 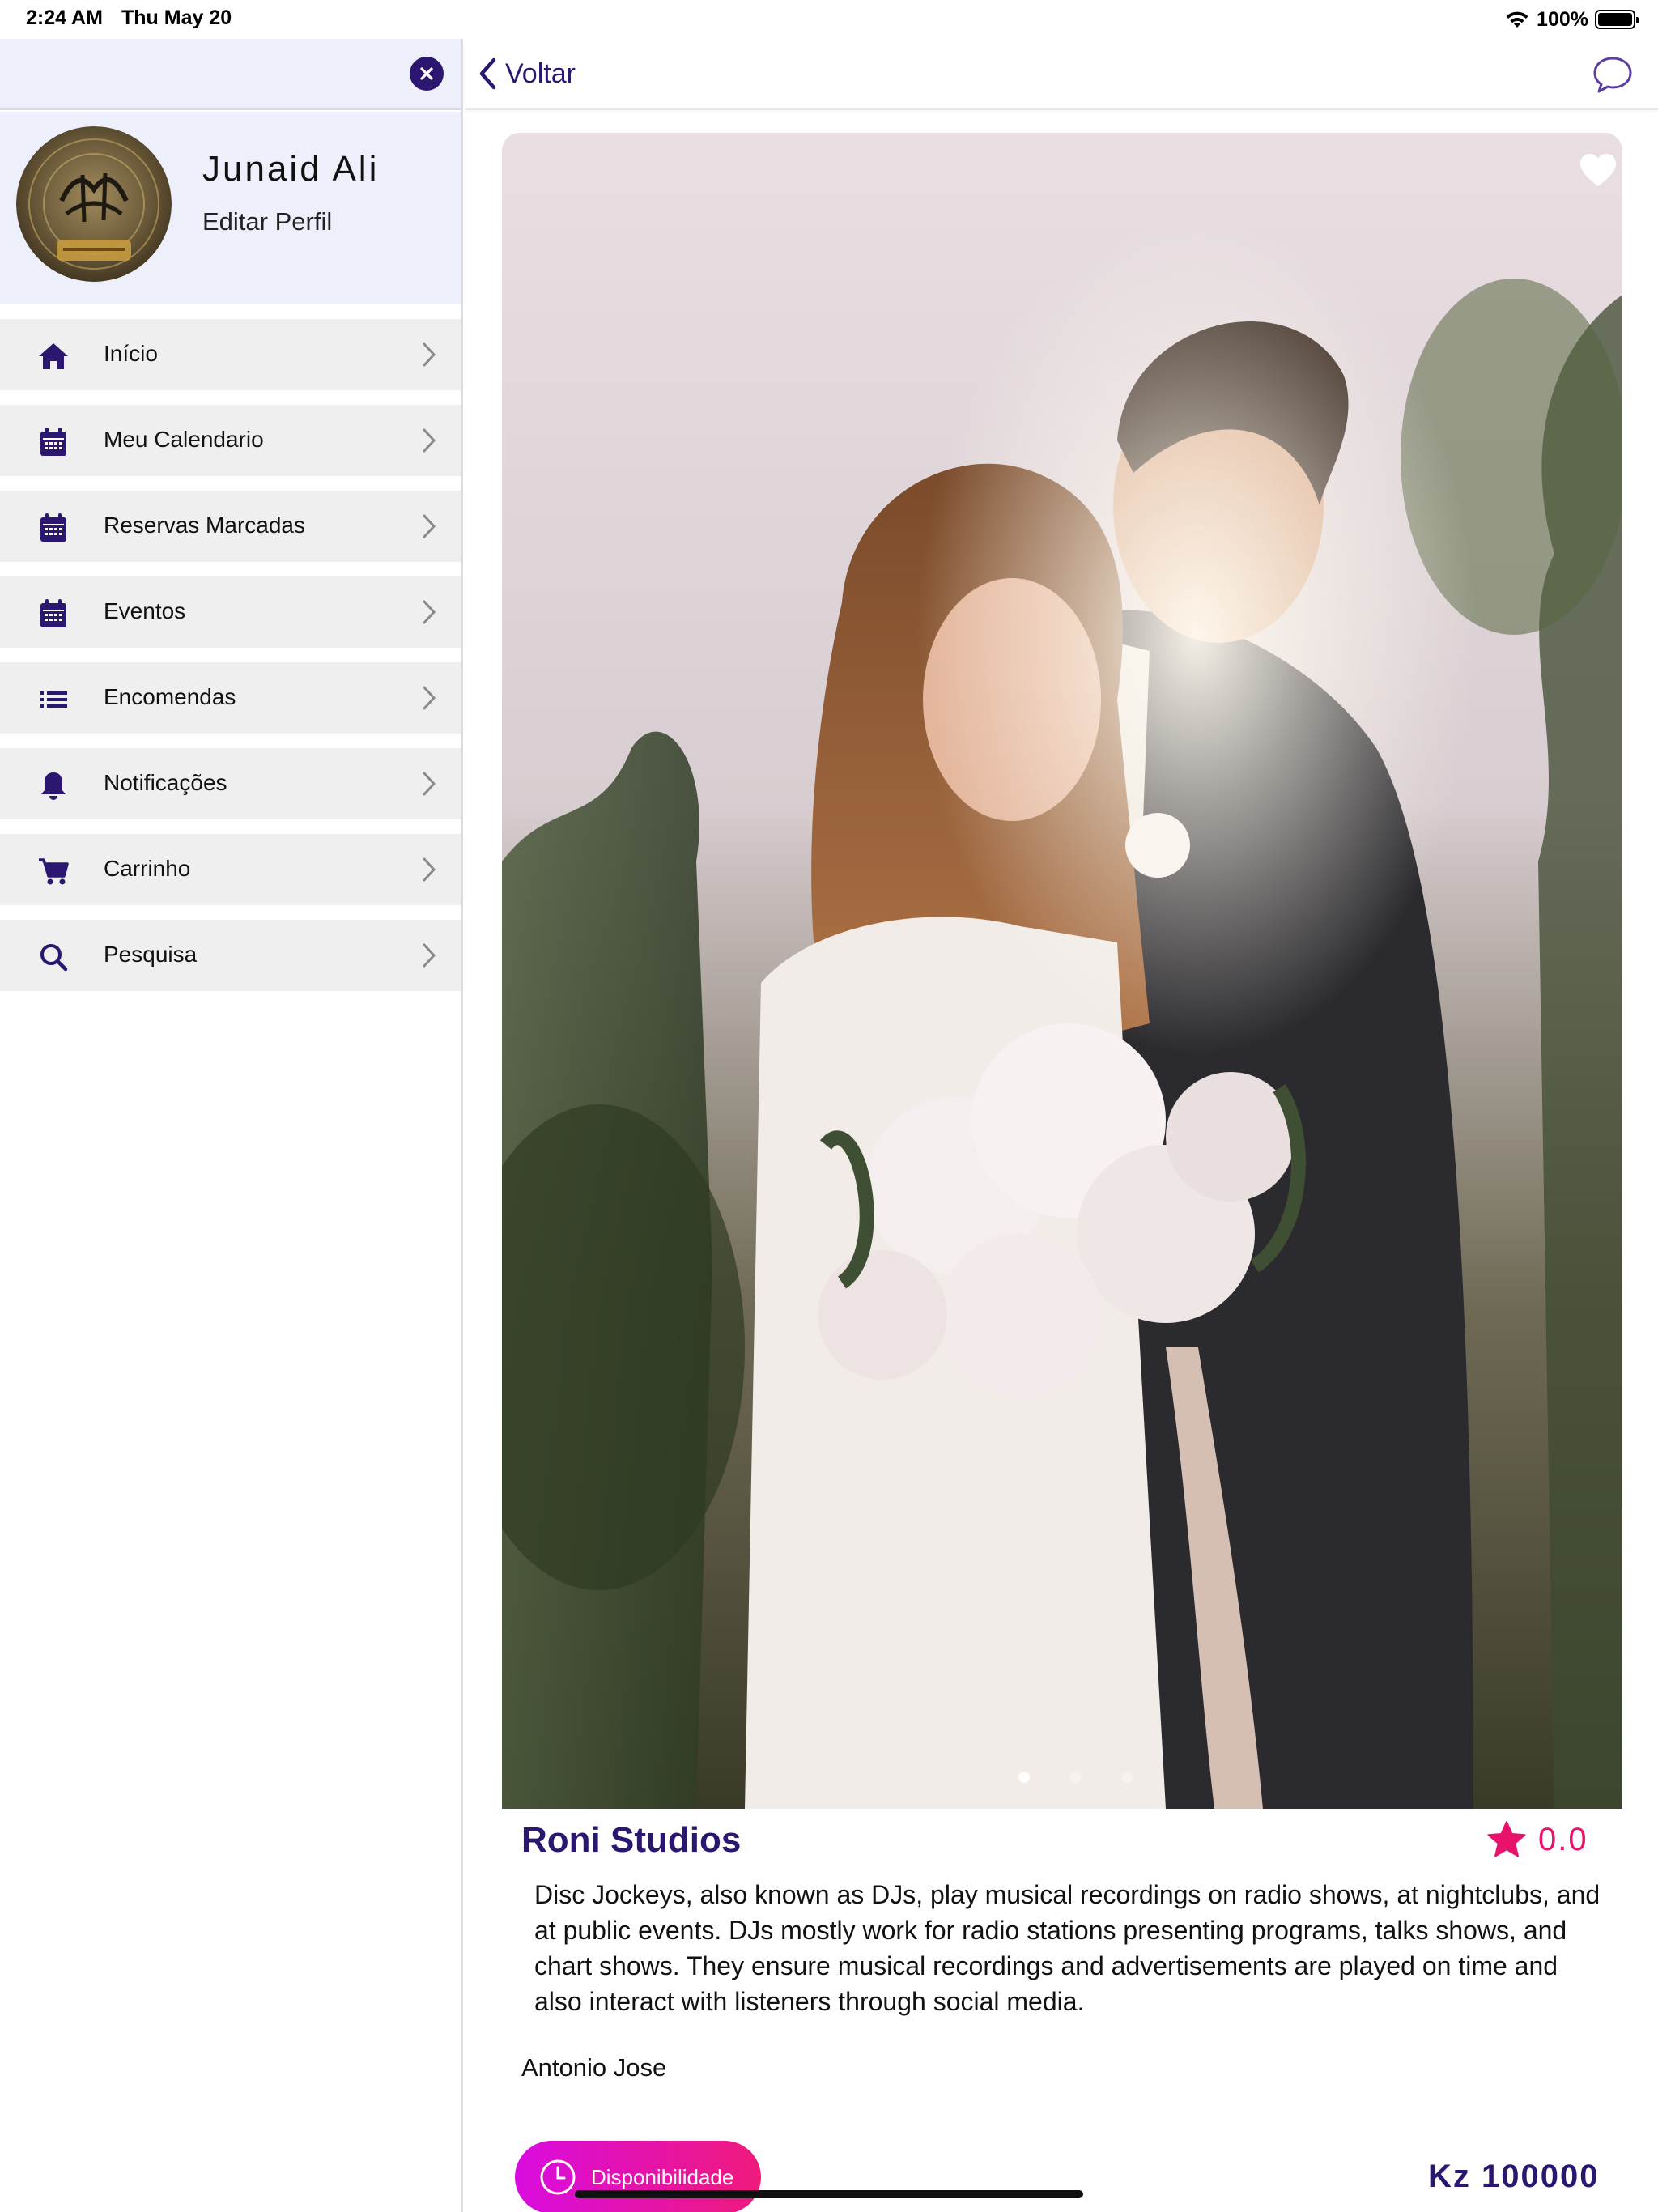 What do you see at coordinates (1563, 1839) in the screenshot?
I see `rating-value: 0.0` at bounding box center [1563, 1839].